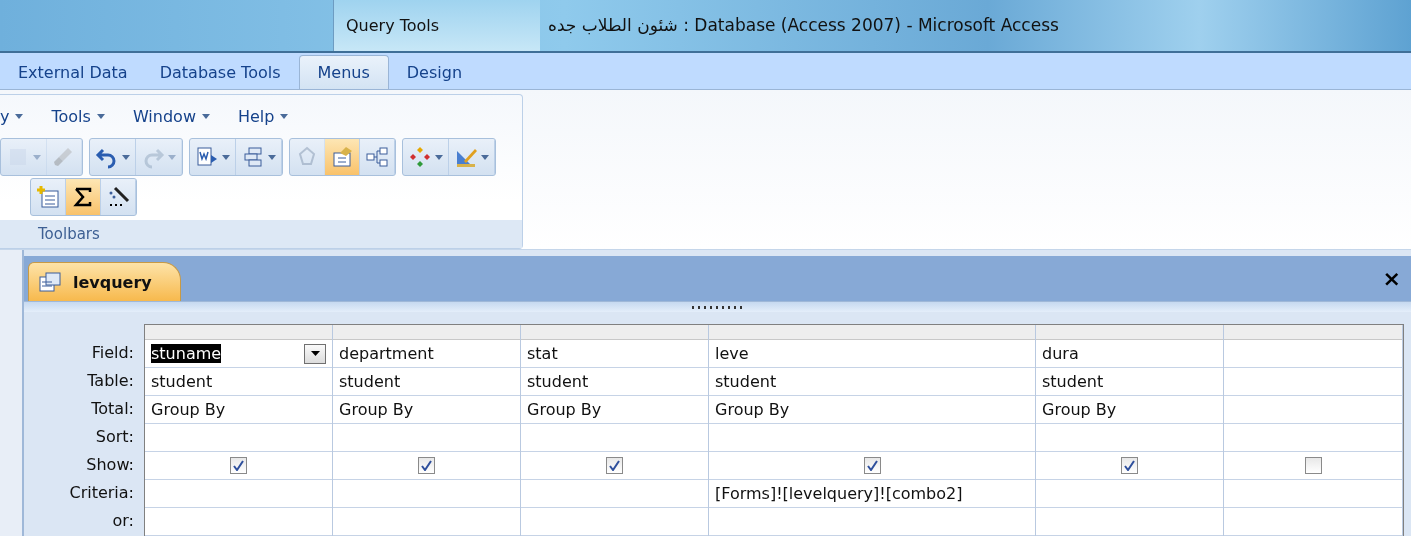  Describe the element at coordinates (83, 197) in the screenshot. I see `toolbar-button` at that location.